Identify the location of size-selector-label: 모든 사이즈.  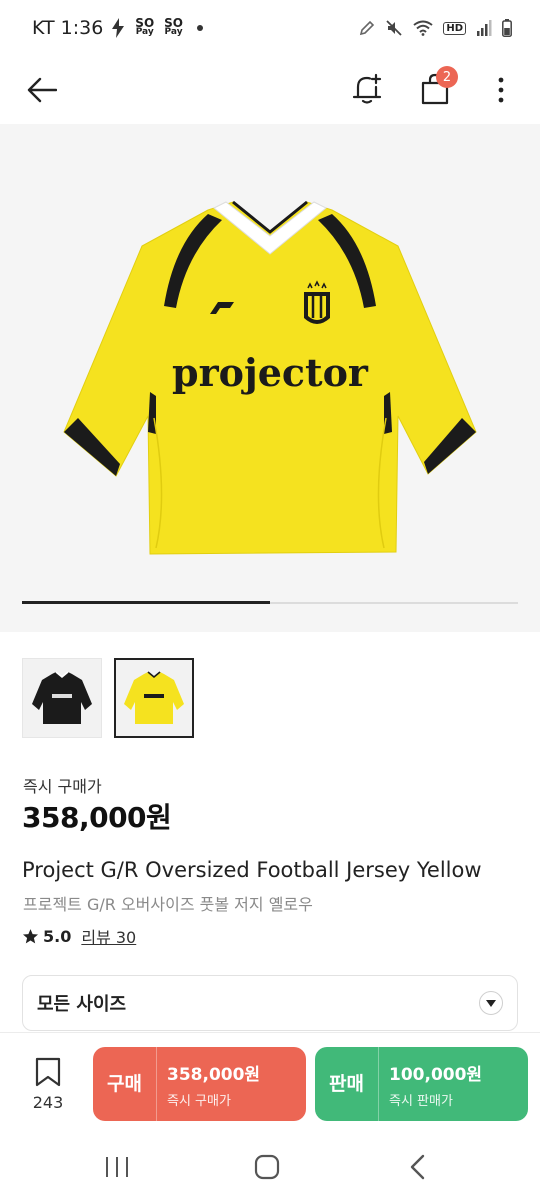
(82, 1004).